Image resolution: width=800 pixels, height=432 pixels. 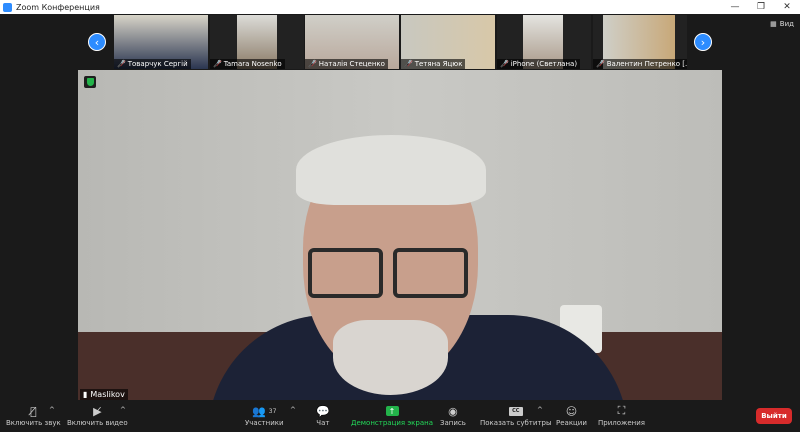 I want to click on participants-caret-icon: ^, so click(x=293, y=410).